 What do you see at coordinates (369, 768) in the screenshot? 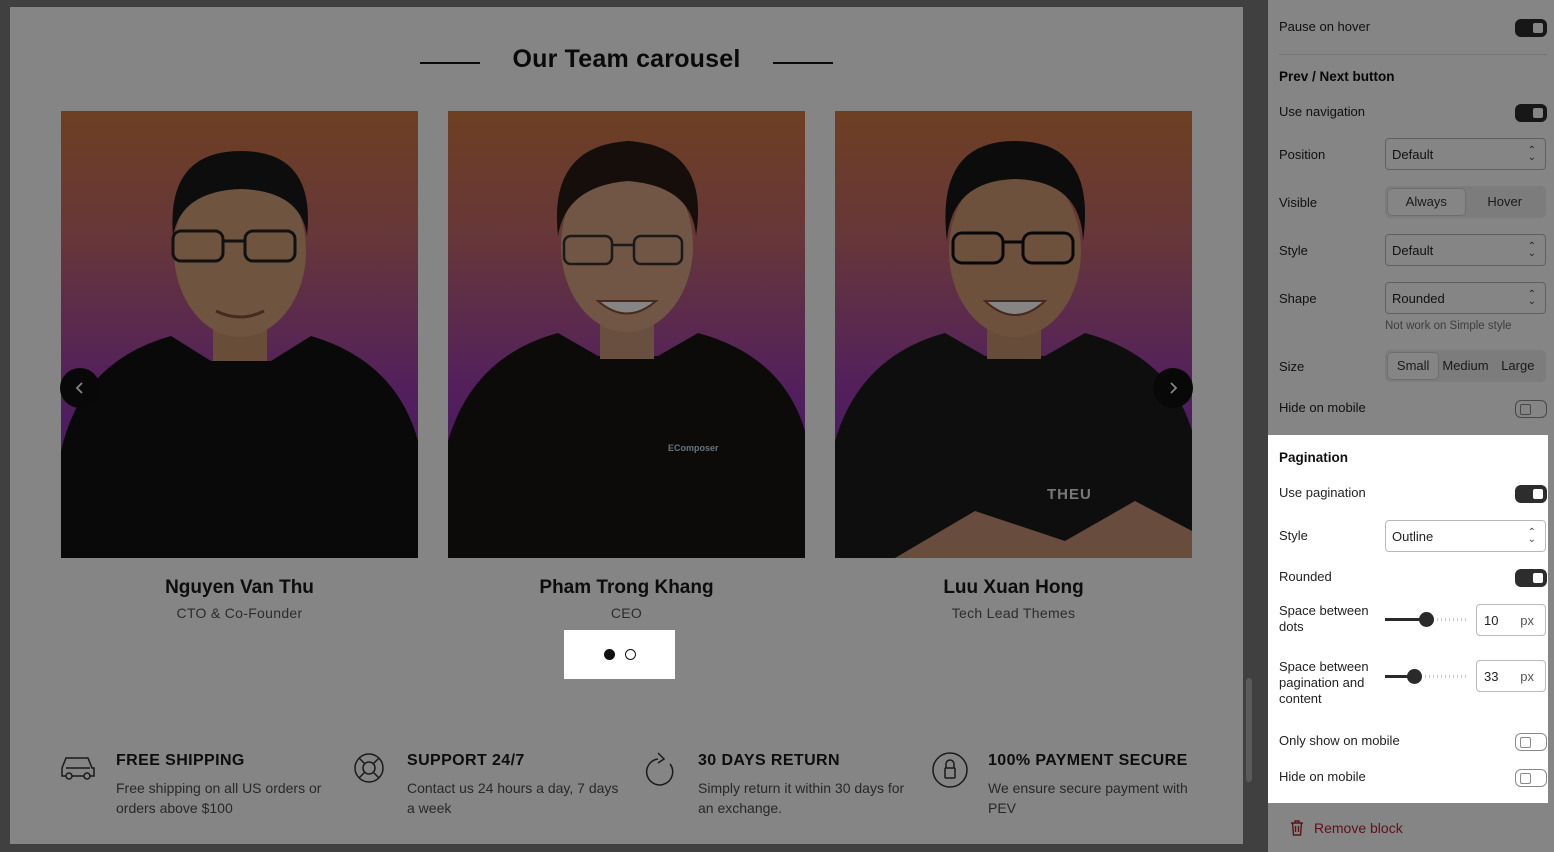
I see `lifebuoy-icon` at bounding box center [369, 768].